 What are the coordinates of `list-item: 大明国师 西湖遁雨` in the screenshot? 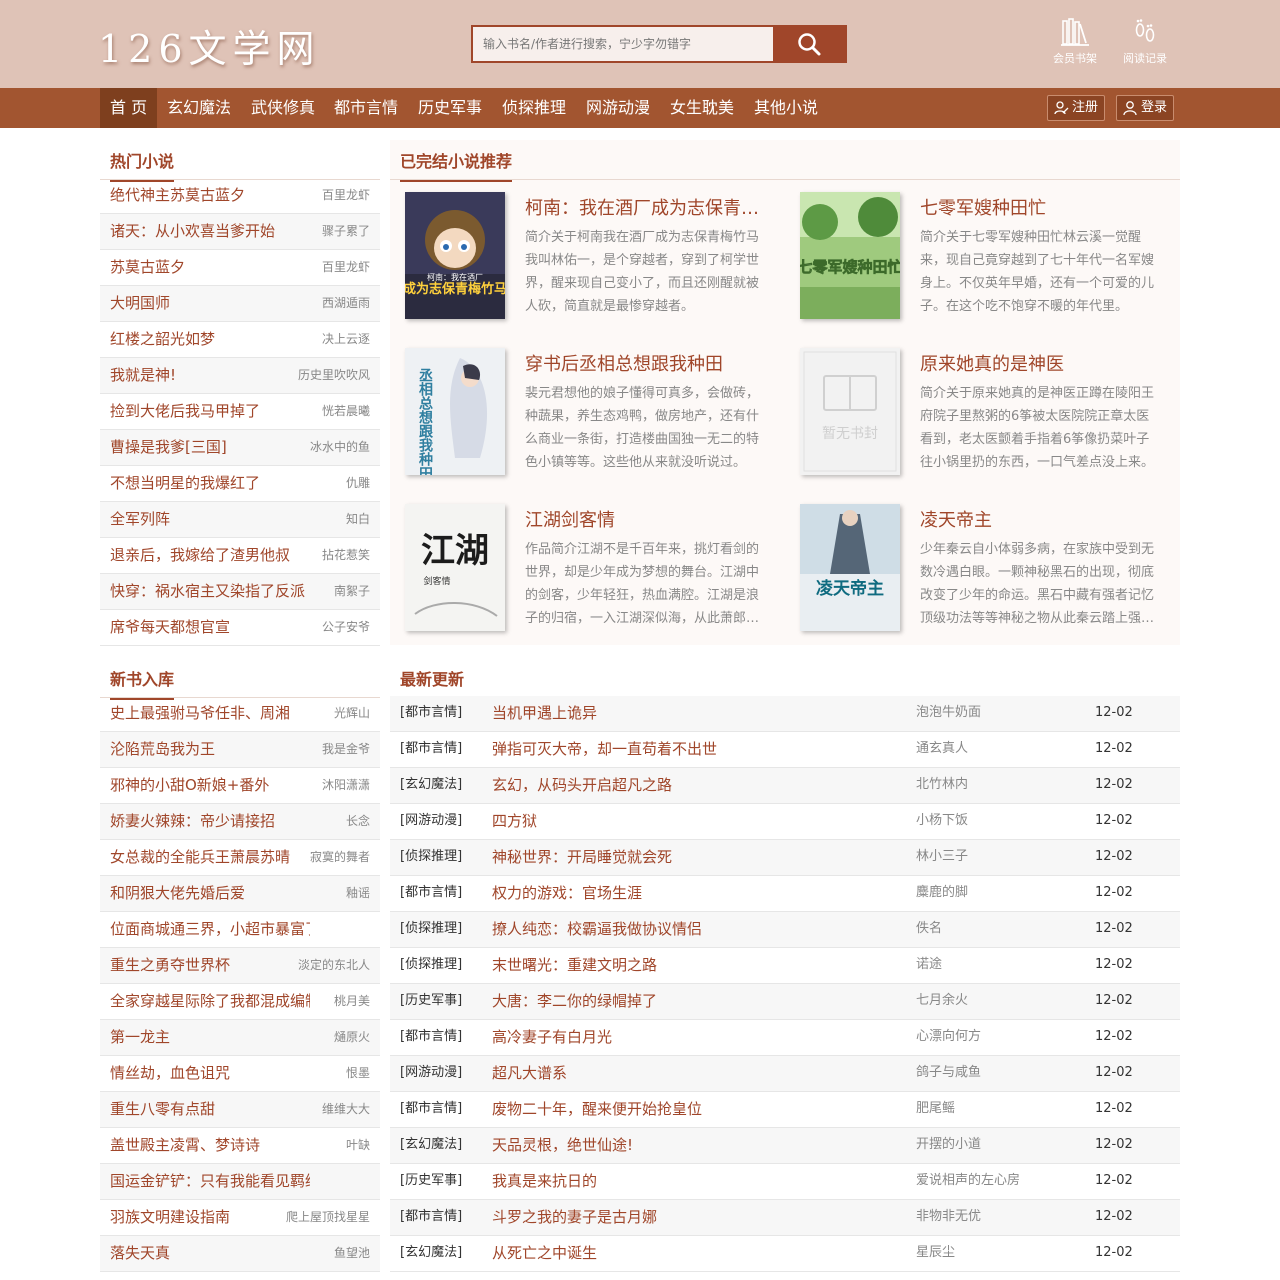 It's located at (240, 304).